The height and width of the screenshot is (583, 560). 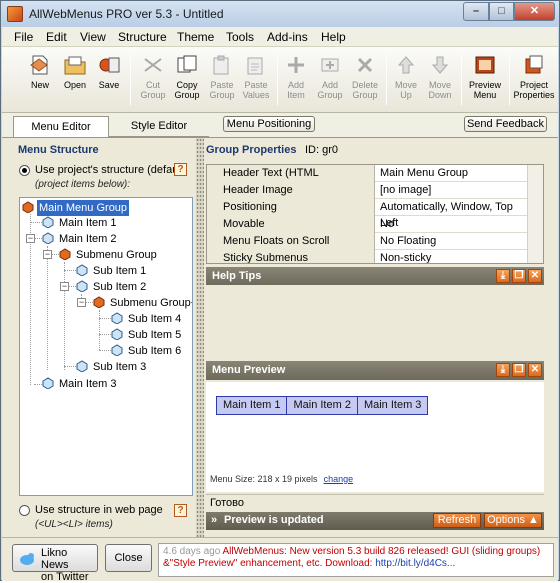 What do you see at coordinates (274, 520) in the screenshot?
I see `preview-updated-label: Preview is updated` at bounding box center [274, 520].